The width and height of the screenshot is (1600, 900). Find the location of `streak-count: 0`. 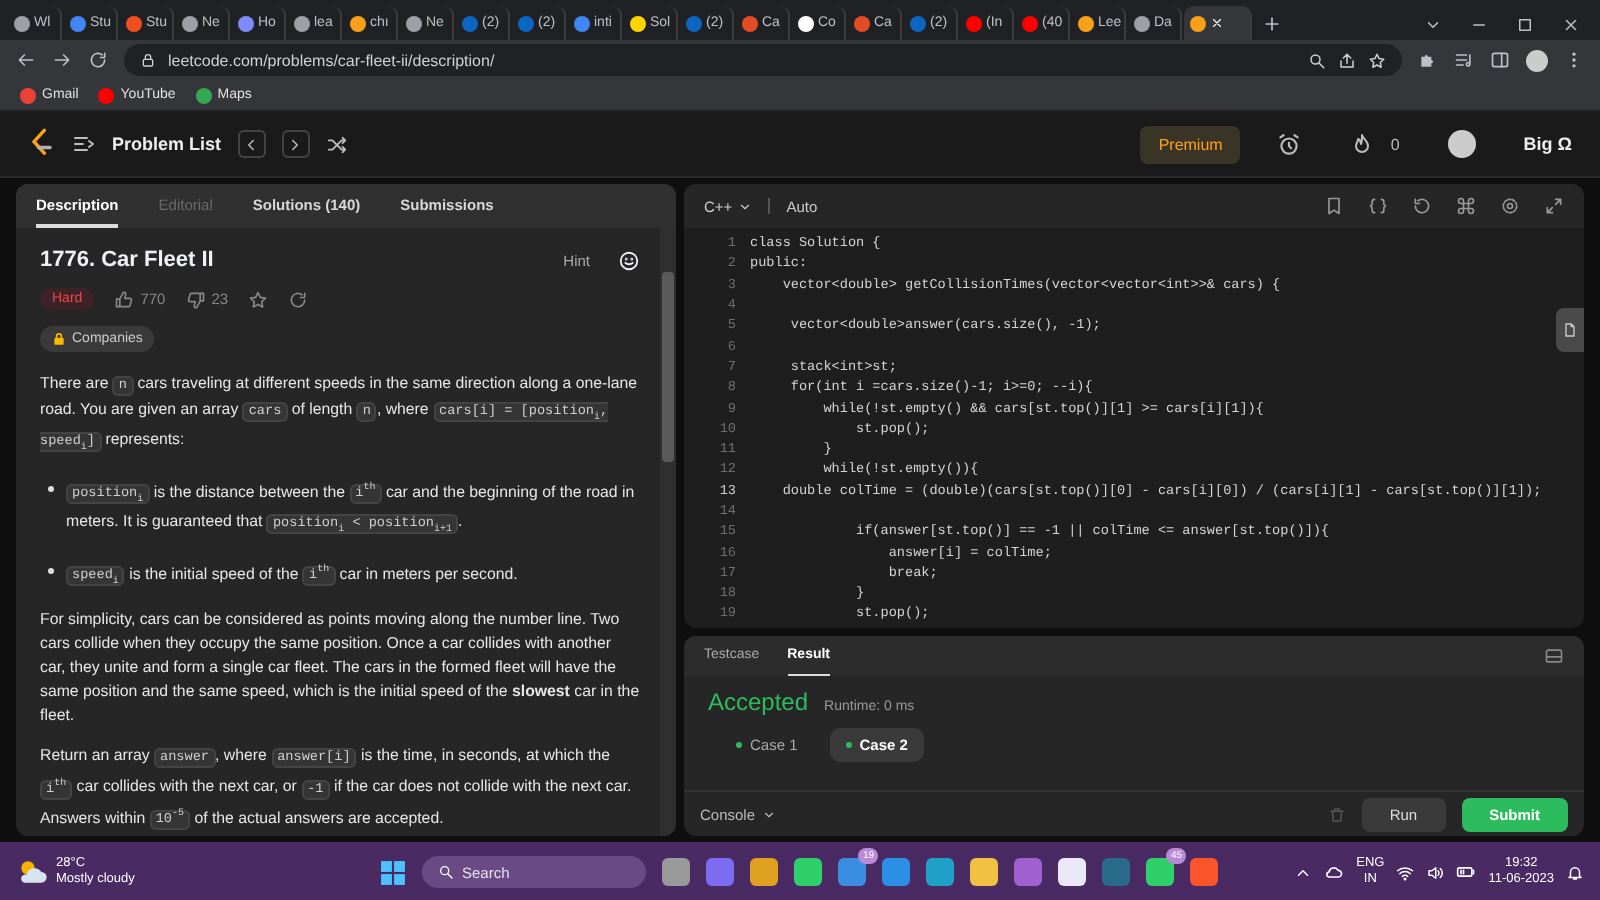

streak-count: 0 is located at coordinates (1395, 144).